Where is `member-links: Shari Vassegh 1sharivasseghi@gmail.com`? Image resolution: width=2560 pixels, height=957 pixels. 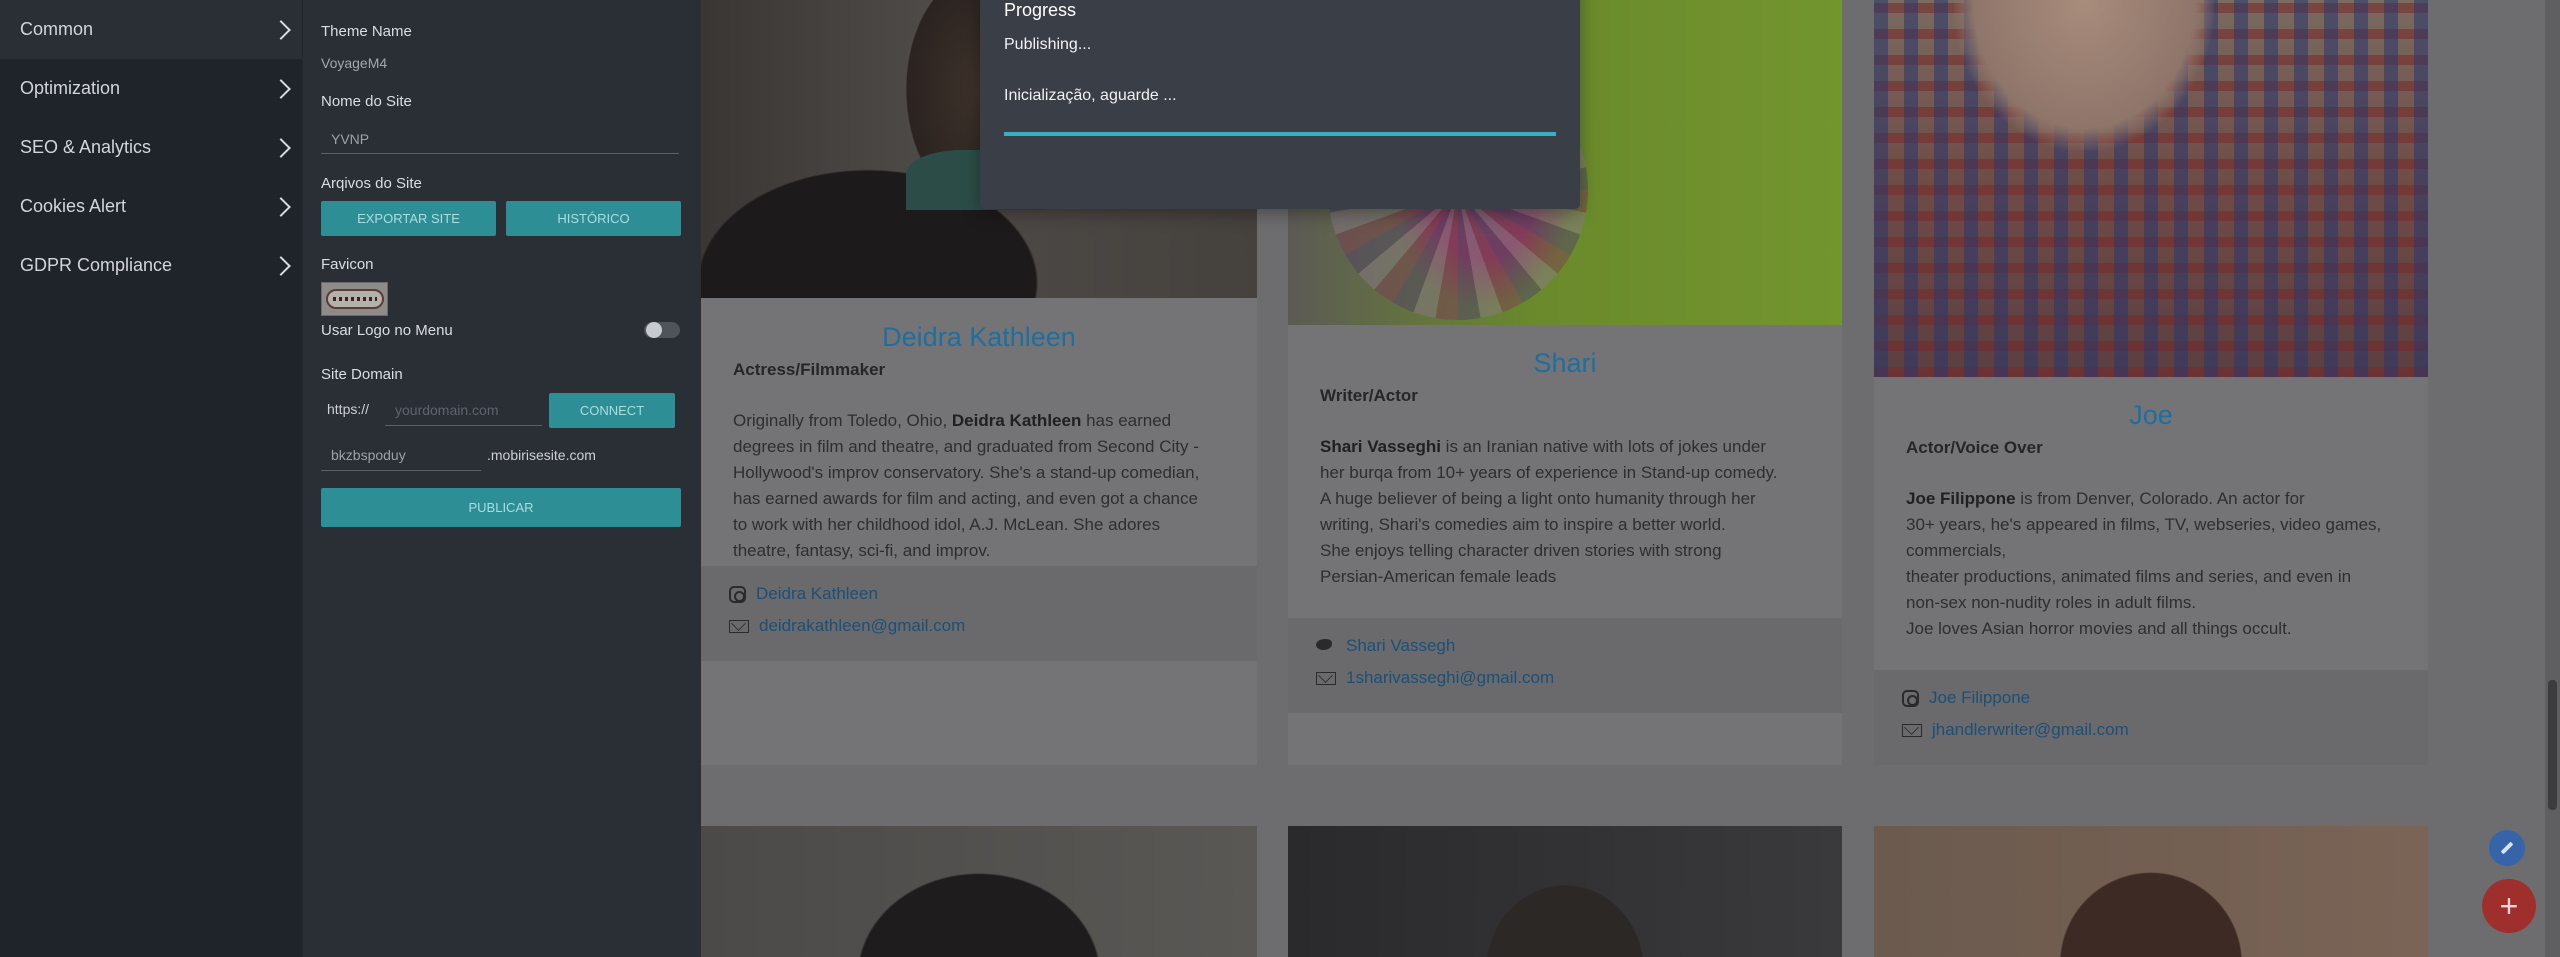 member-links: Shari Vassegh 1sharivasseghi@gmail.com is located at coordinates (1565, 665).